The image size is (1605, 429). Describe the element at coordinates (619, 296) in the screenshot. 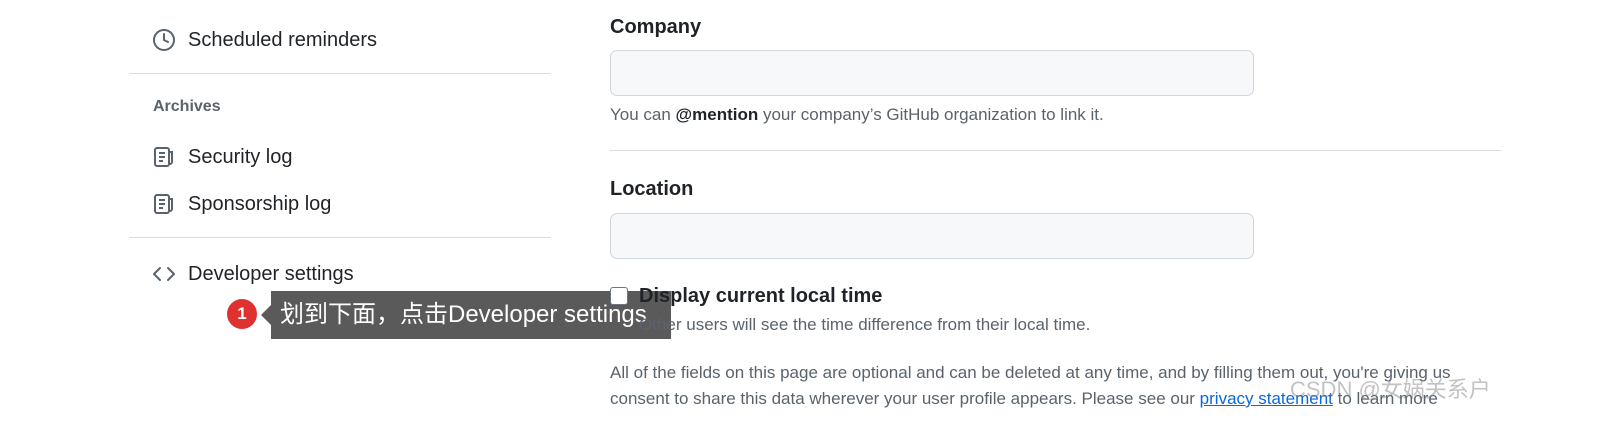

I see `local-time-checkbox` at that location.